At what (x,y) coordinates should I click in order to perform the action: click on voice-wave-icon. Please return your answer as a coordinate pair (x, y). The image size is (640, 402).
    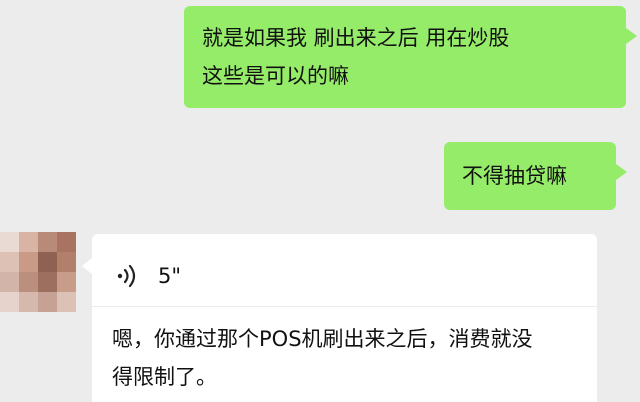
    Looking at the image, I should click on (127, 276).